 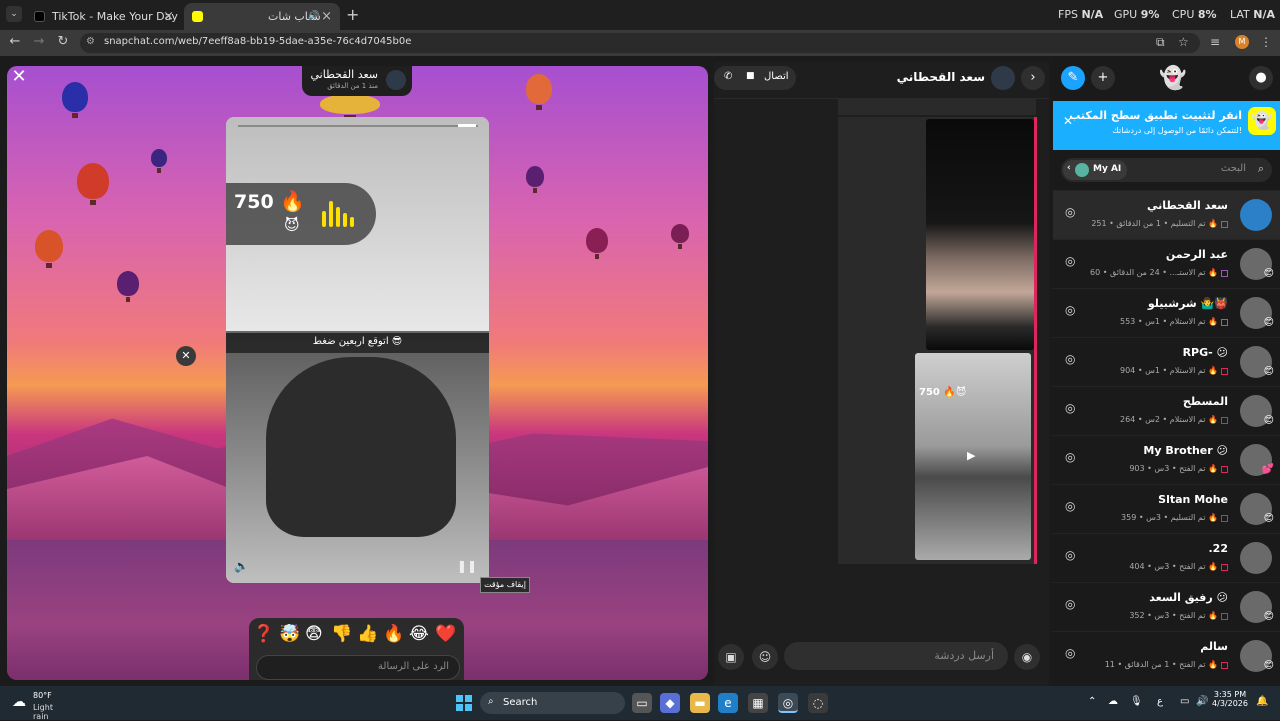 I want to click on snap-thumbnail, so click(x=980, y=234).